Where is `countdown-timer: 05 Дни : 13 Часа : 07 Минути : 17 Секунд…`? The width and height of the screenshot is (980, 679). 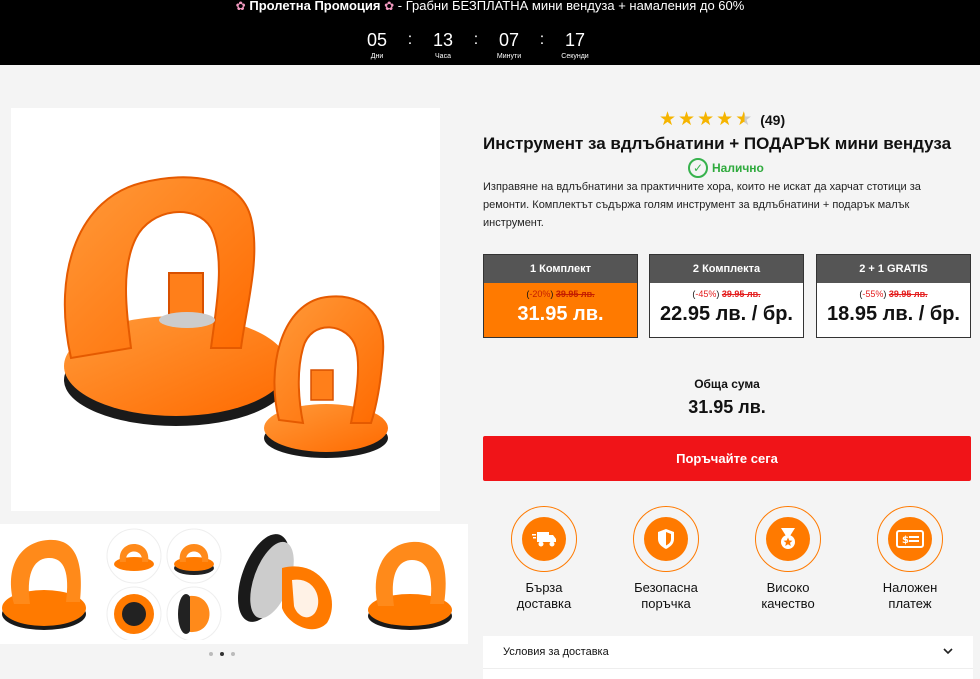
countdown-timer: 05 Дни : 13 Часа : 07 Минути : 17 Секунд… is located at coordinates (476, 46).